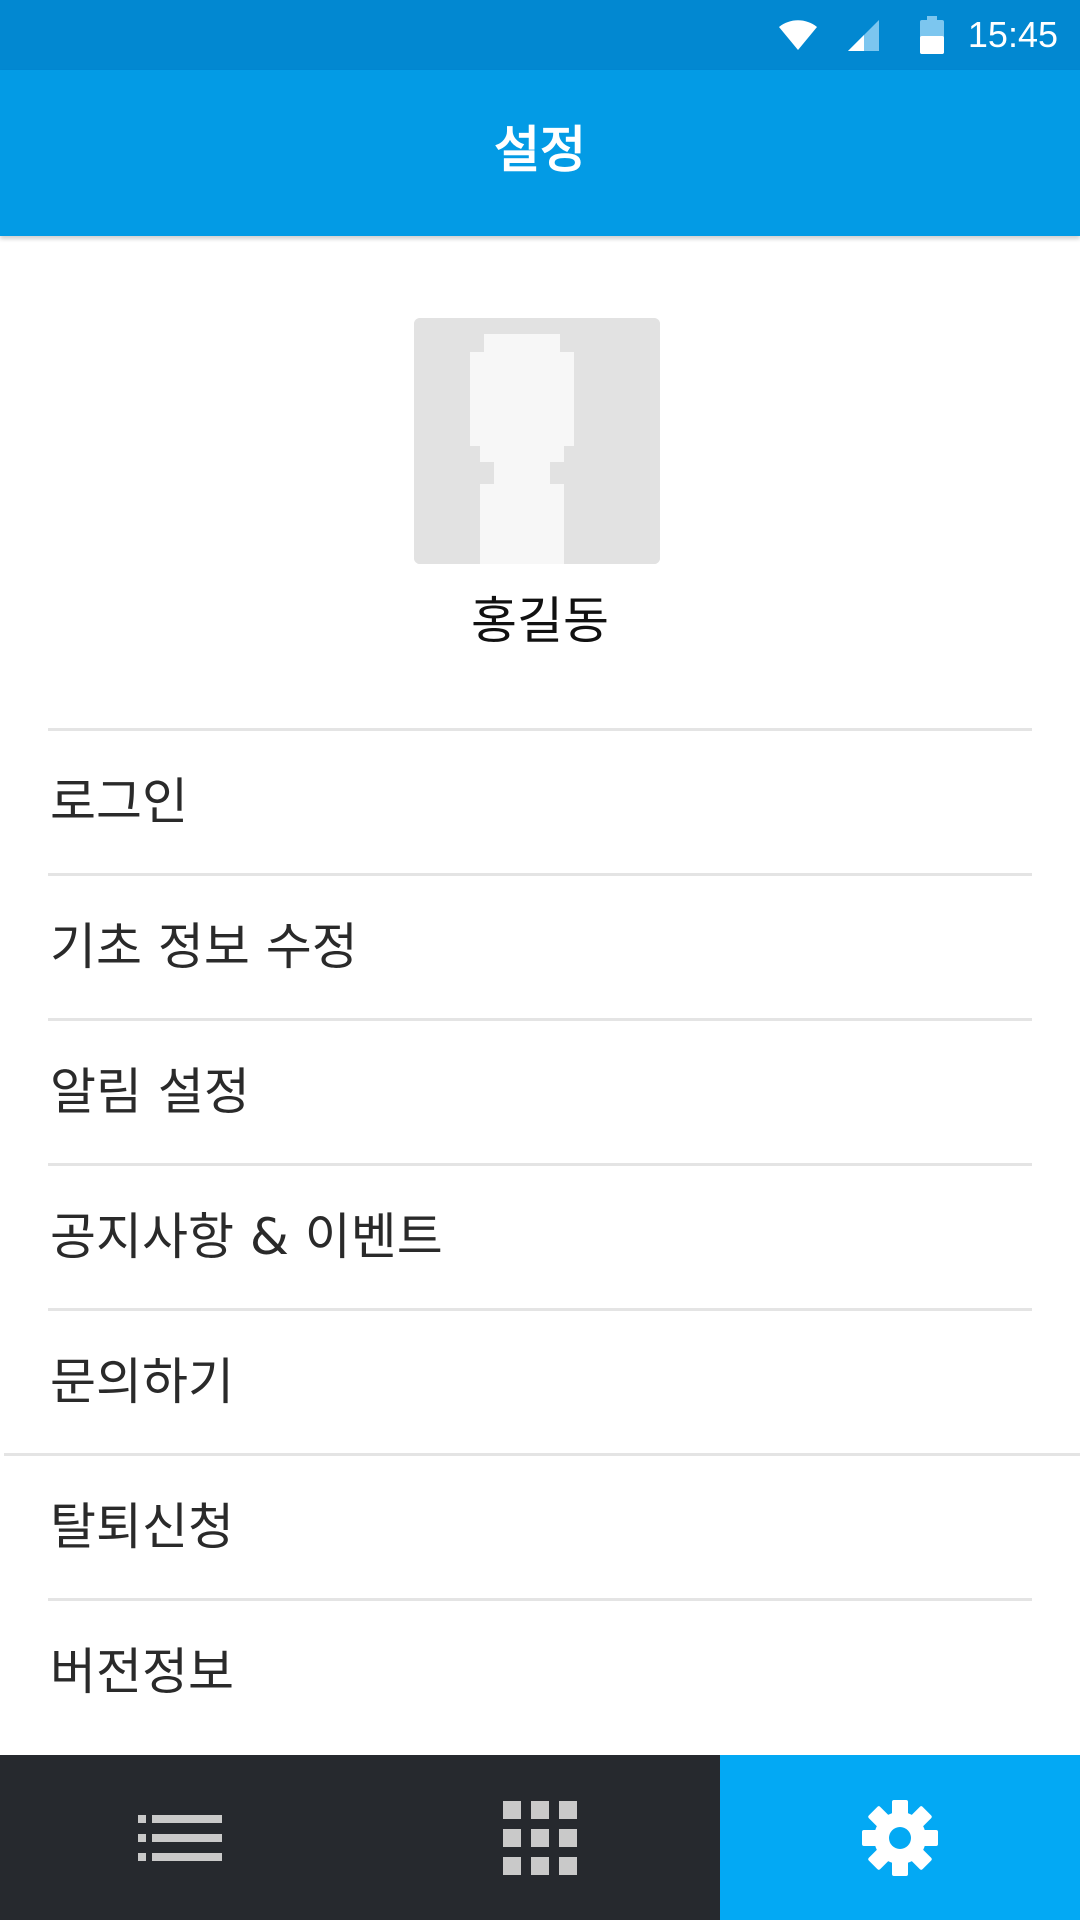  I want to click on status-bar: 15:45, so click(540, 35).